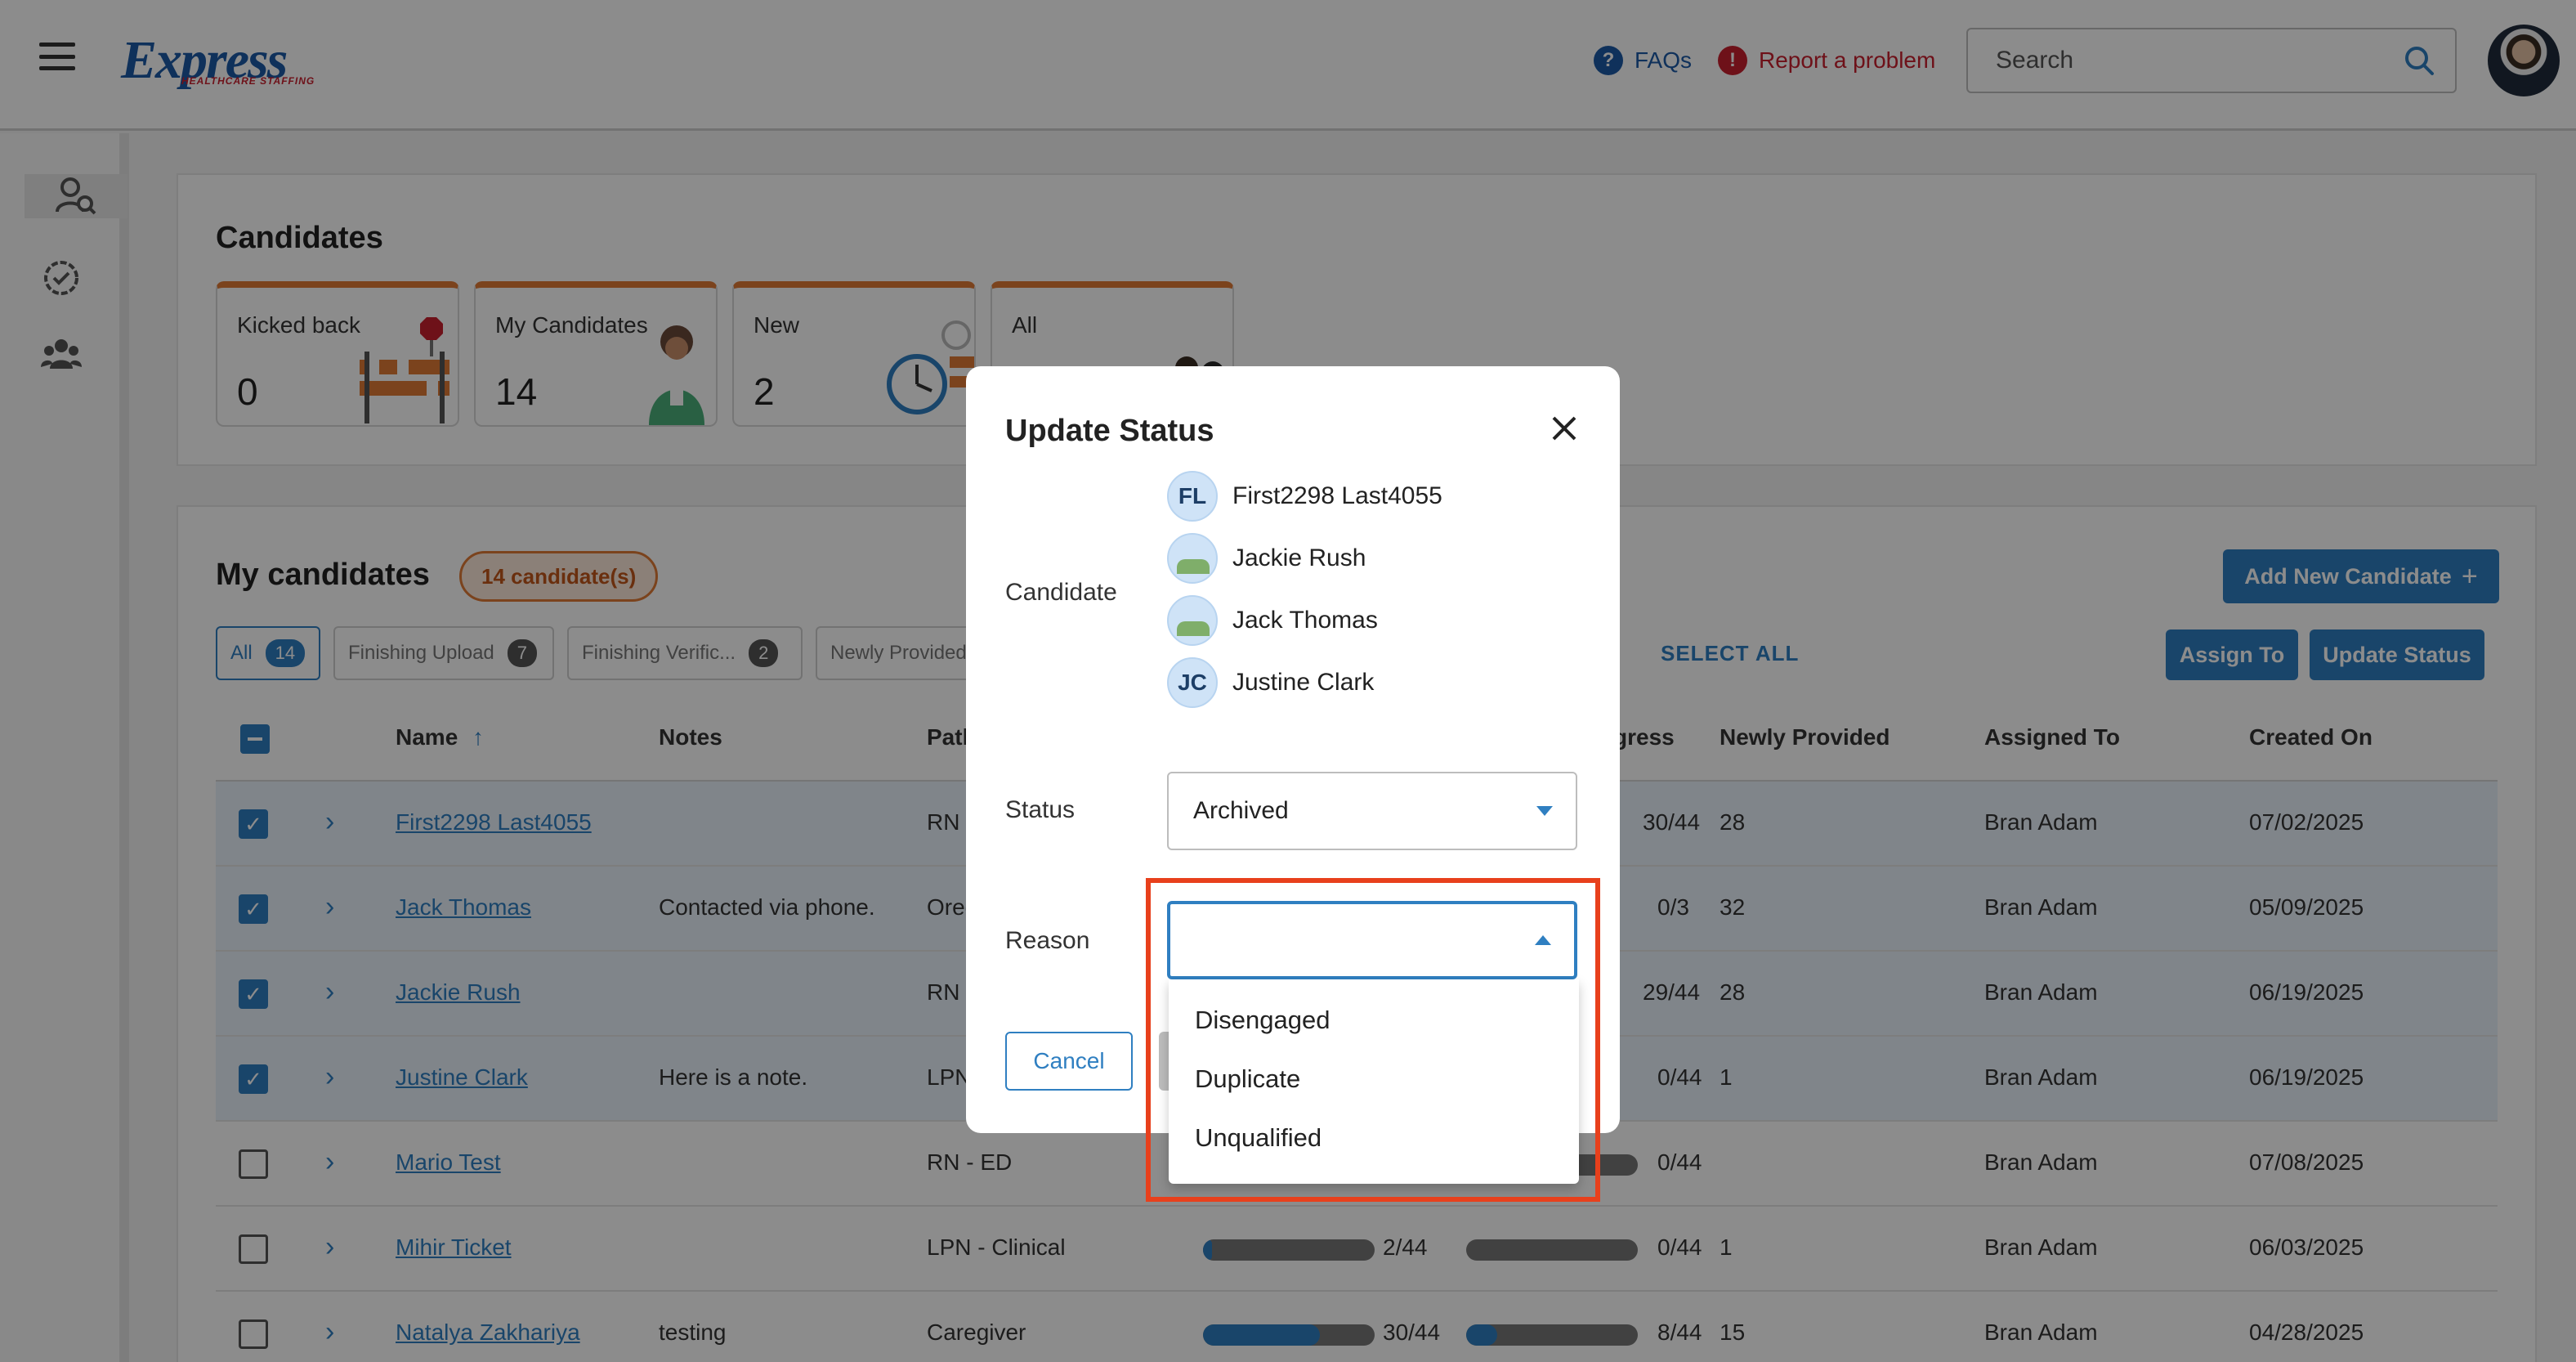  What do you see at coordinates (1192, 496) in the screenshot?
I see `avatar: FL` at bounding box center [1192, 496].